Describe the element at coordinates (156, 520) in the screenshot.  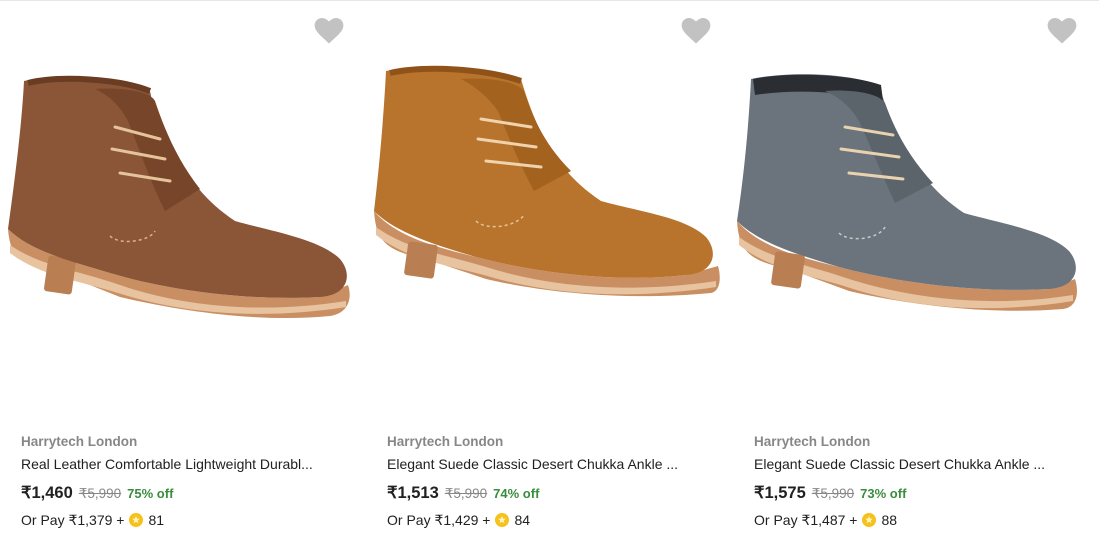
I see `coin-count: 81` at that location.